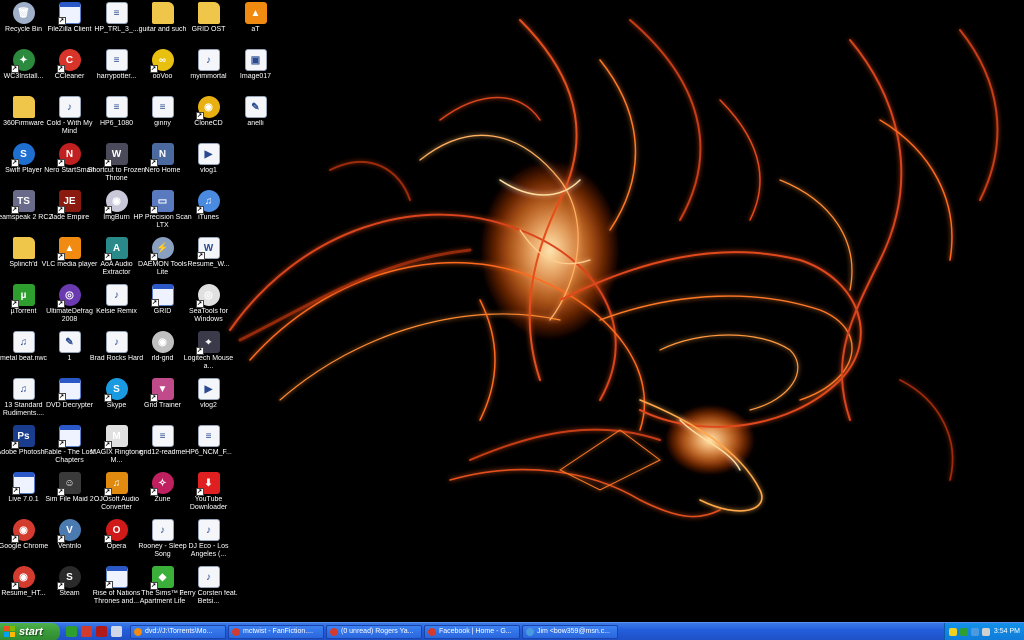 The image size is (1024, 640). Describe the element at coordinates (69, 213) in the screenshot. I see `desktop-icon: JE ↗ Jade Empire` at that location.